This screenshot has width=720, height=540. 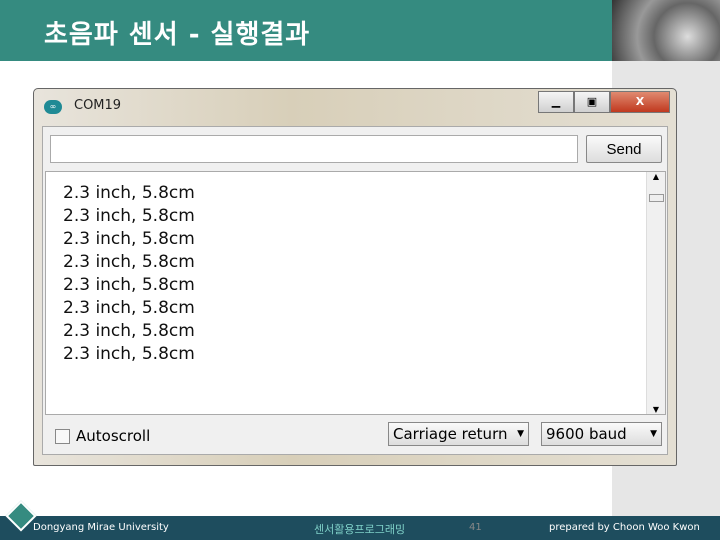 What do you see at coordinates (592, 102) in the screenshot?
I see `maximize-button: ▣` at bounding box center [592, 102].